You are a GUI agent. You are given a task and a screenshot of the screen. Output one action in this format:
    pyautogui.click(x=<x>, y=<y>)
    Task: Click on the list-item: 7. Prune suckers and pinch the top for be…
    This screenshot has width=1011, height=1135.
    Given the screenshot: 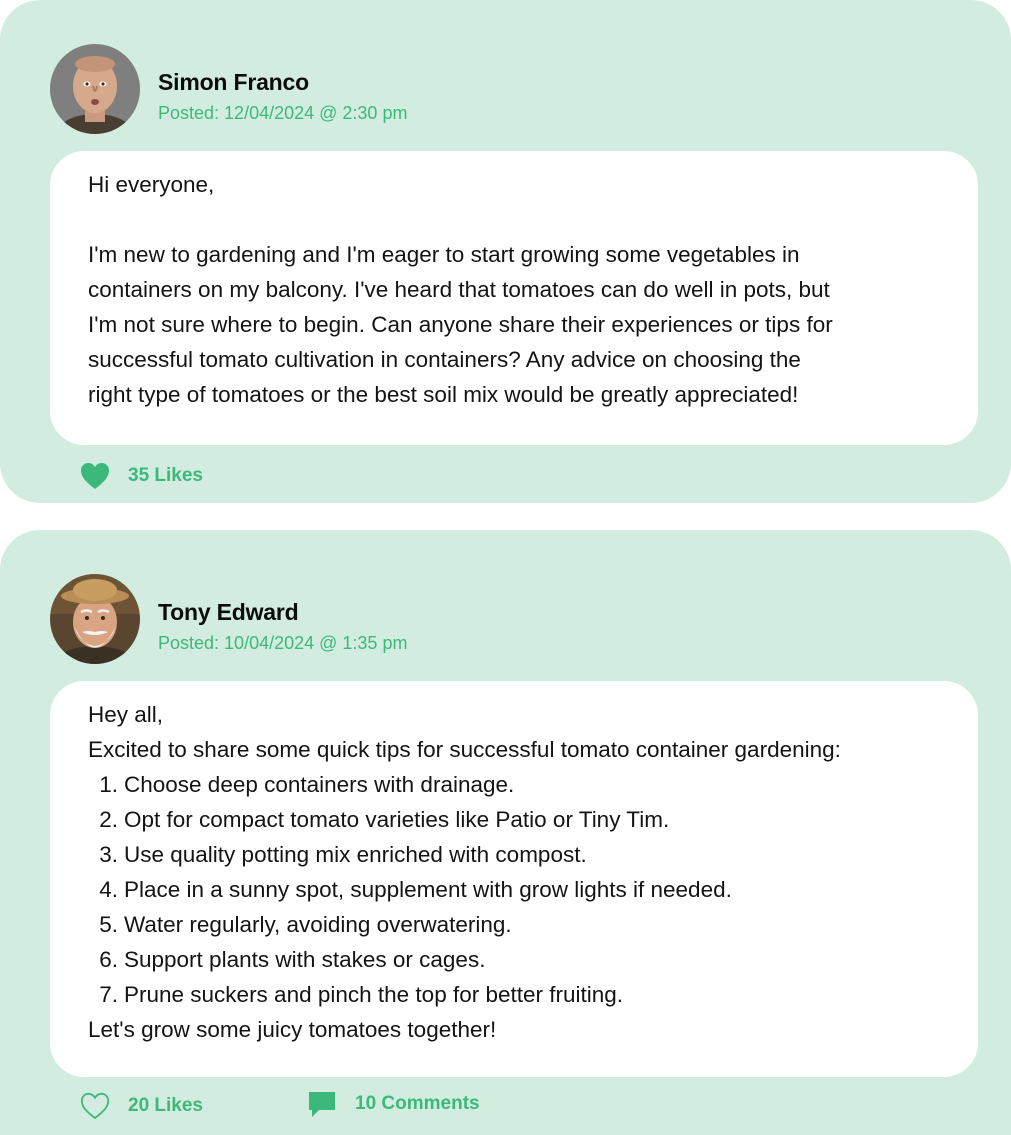 What is the action you would take?
    pyautogui.click(x=361, y=994)
    